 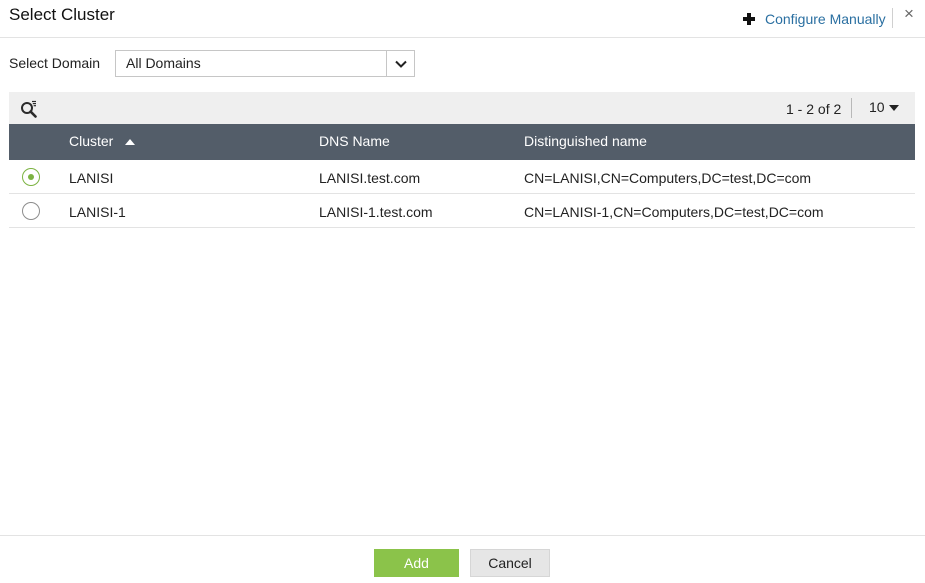 What do you see at coordinates (462, 19) in the screenshot?
I see `dialog-header: Select Cluster Configure Manually ×` at bounding box center [462, 19].